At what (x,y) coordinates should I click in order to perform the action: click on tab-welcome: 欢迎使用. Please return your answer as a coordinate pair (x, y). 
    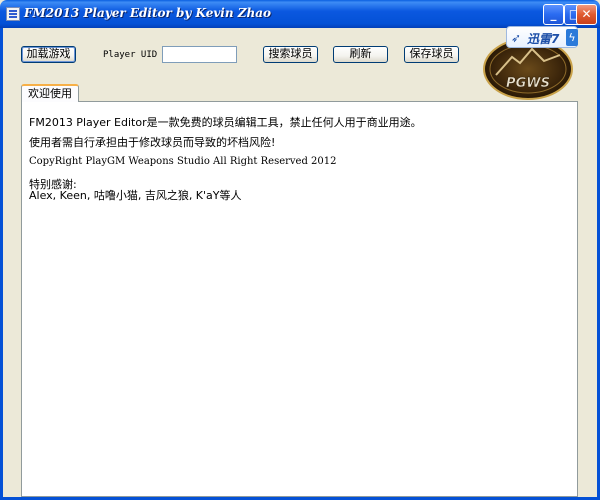
    Looking at the image, I should click on (50, 93).